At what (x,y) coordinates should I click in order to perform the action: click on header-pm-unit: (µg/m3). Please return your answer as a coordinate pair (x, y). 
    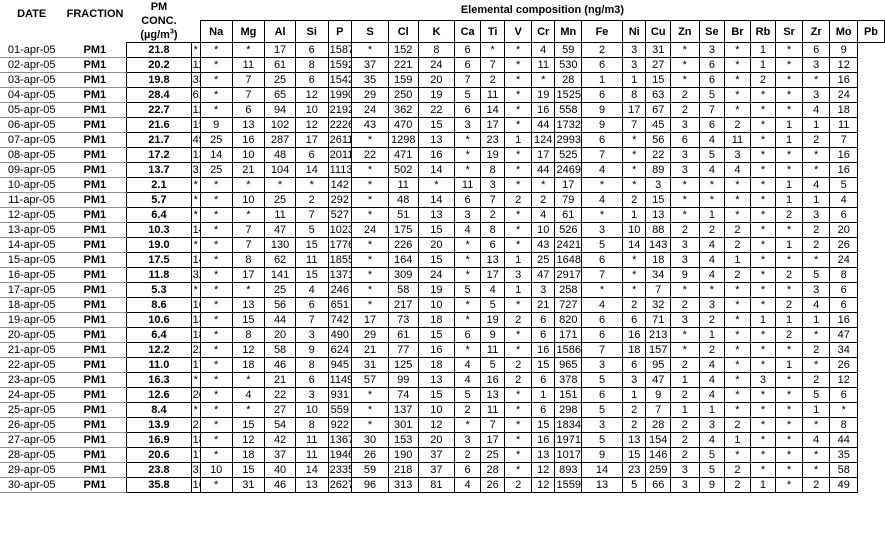
    Looking at the image, I should click on (159, 35).